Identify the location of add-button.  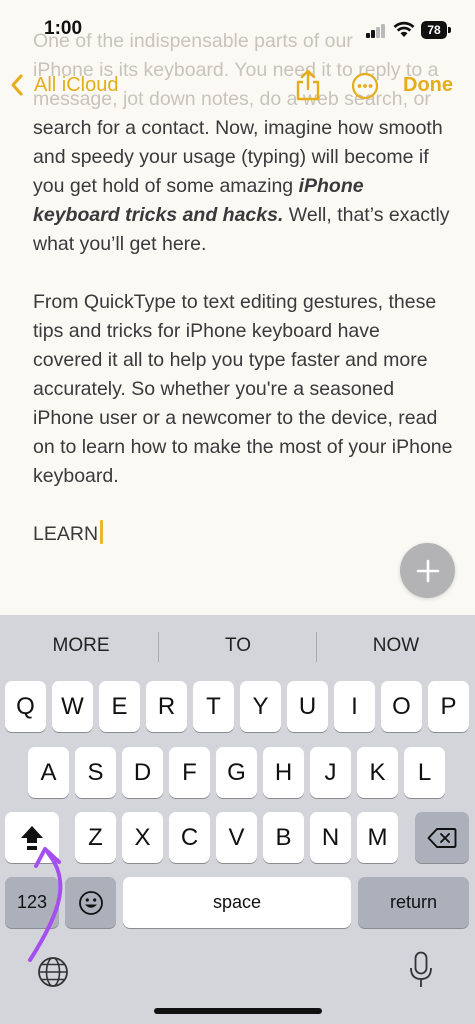
(427, 570).